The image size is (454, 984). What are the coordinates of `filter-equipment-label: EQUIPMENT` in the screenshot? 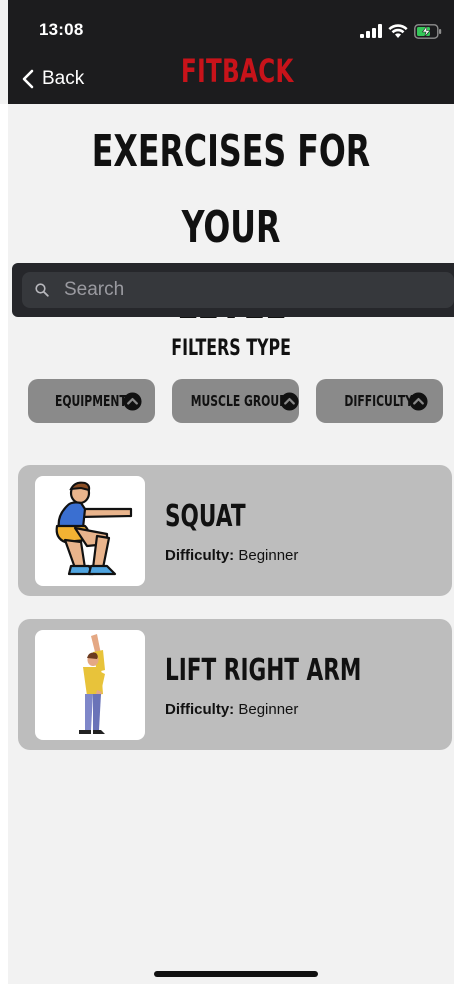 It's located at (91, 401).